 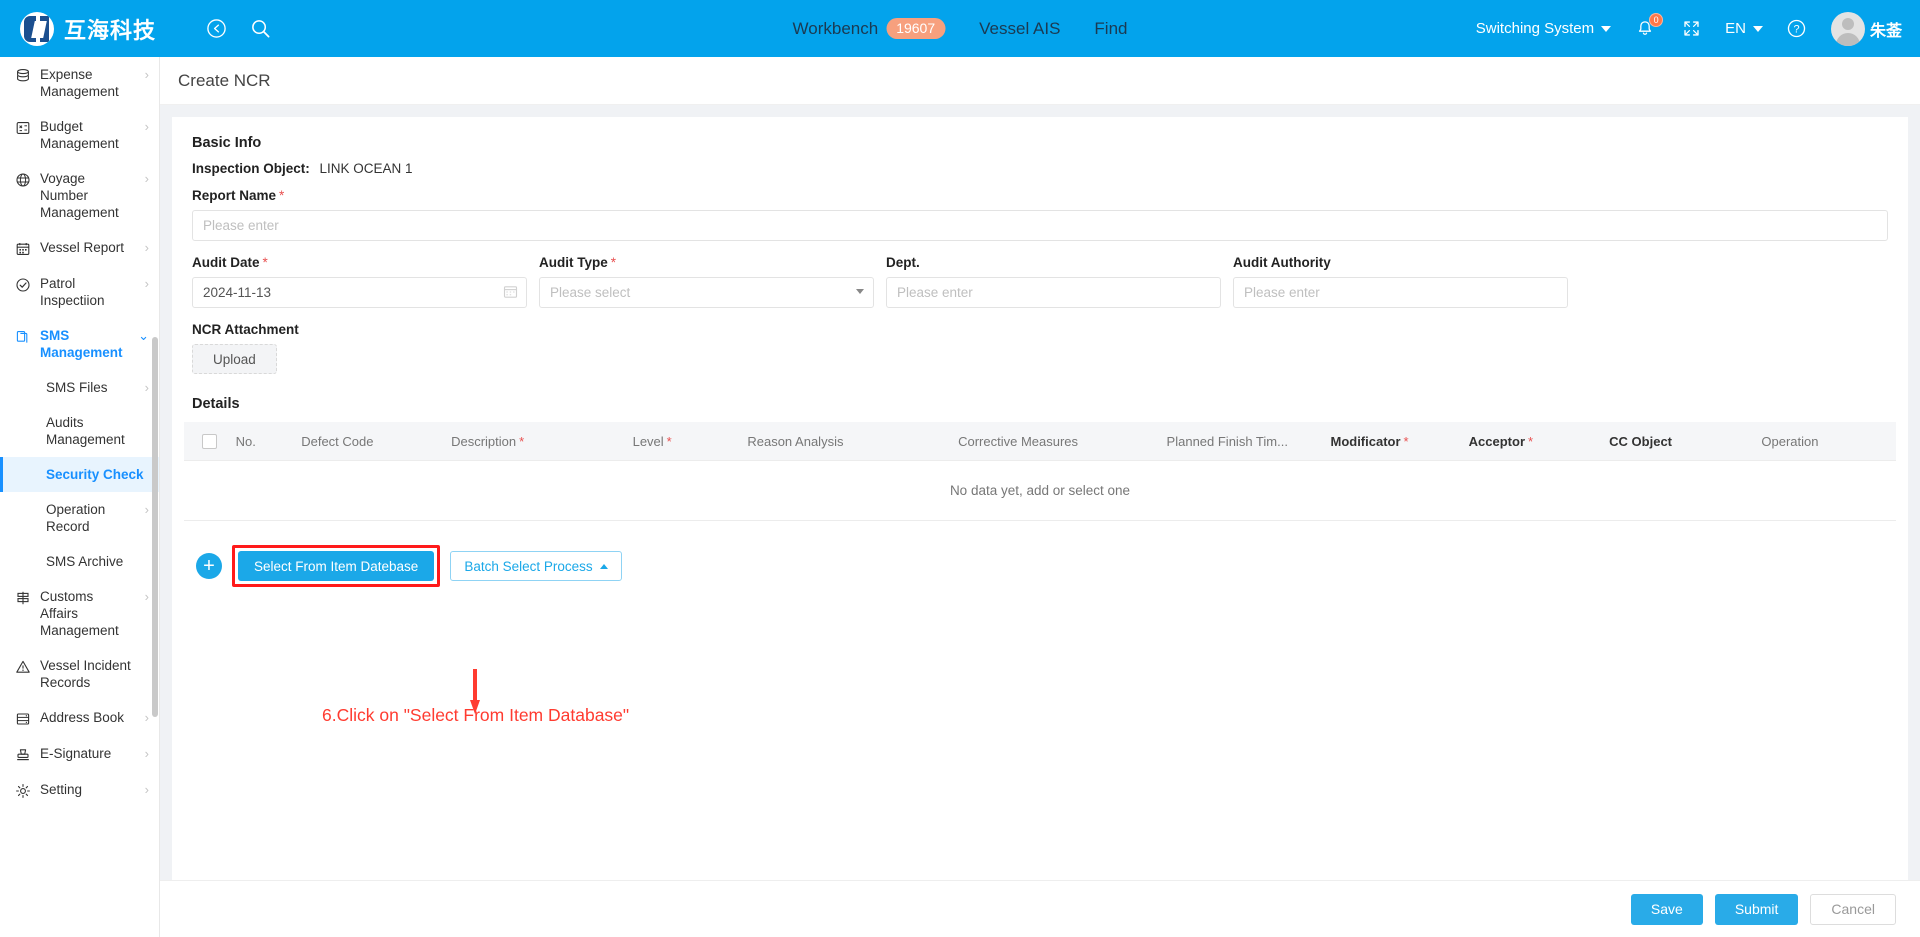 I want to click on audit-authority-field: Audit Authority, so click(x=1400, y=281).